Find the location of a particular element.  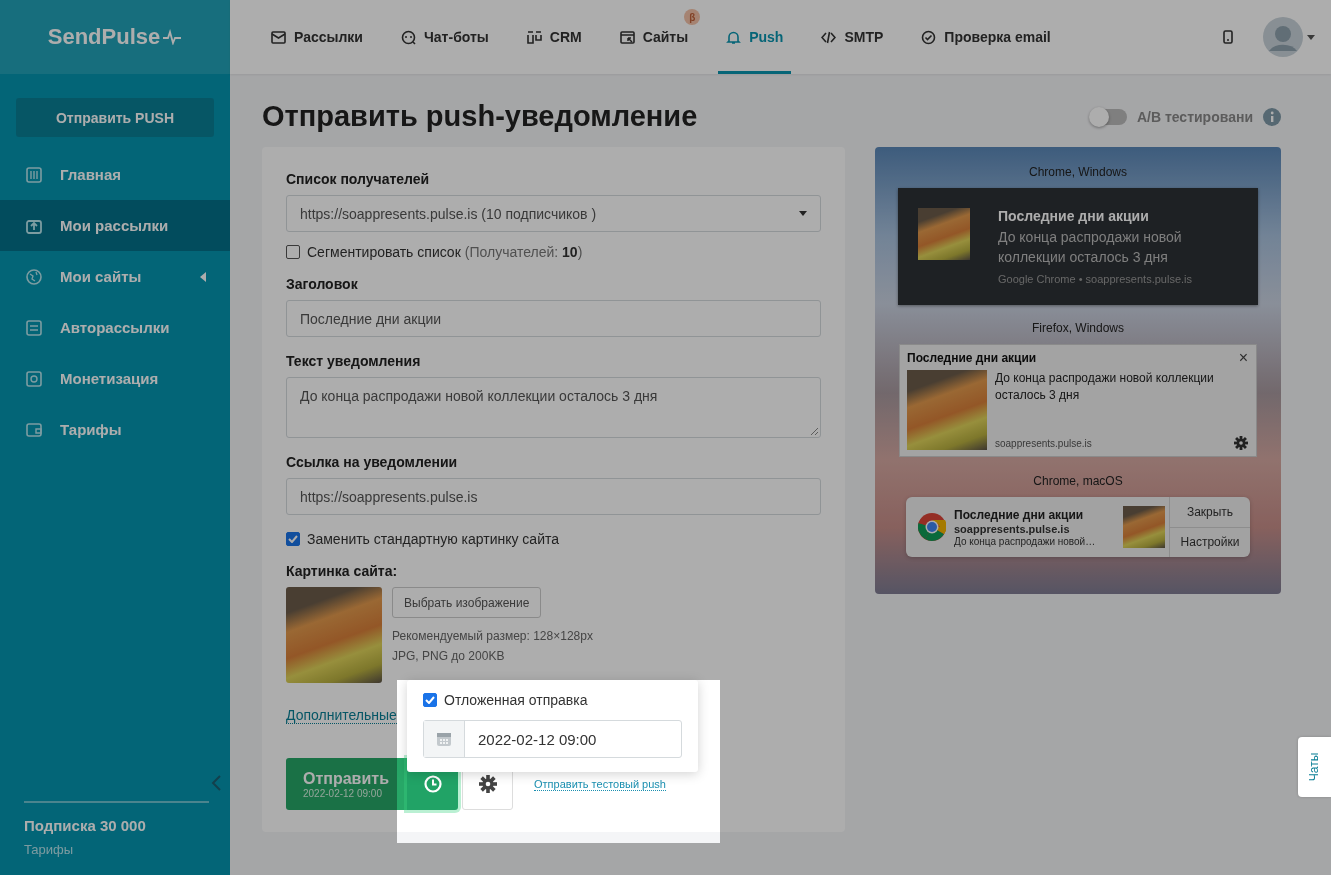

browser-icon is located at coordinates (627, 37).